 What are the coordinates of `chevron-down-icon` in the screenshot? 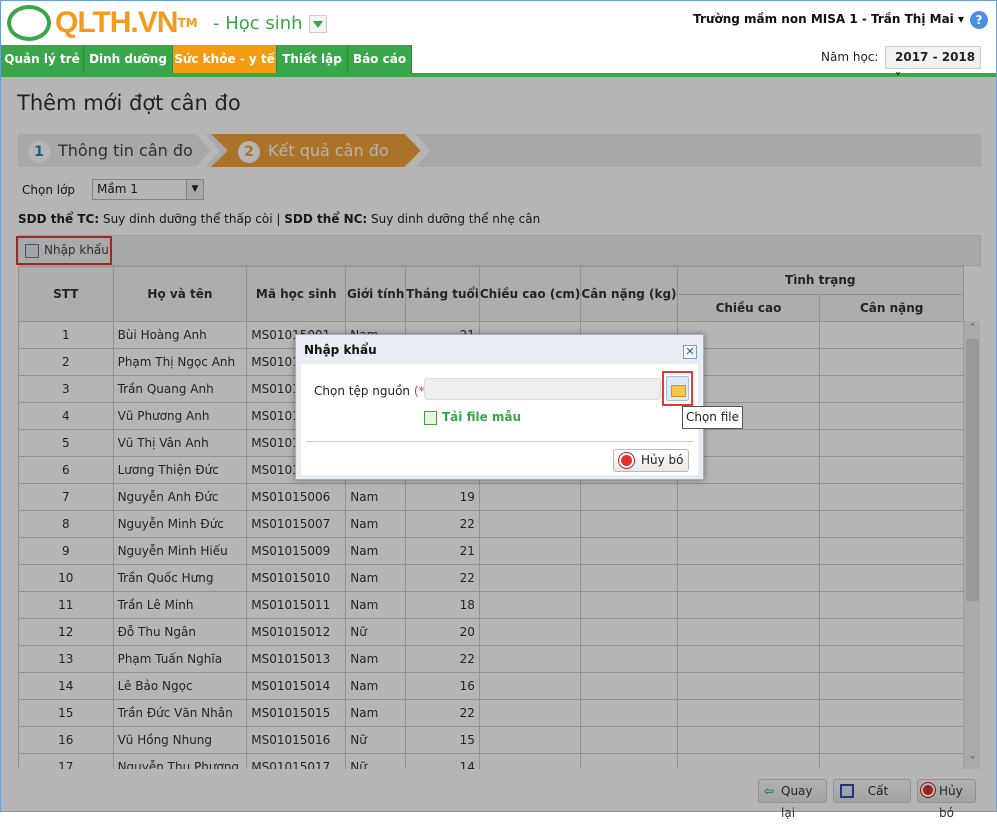 It's located at (317, 23).